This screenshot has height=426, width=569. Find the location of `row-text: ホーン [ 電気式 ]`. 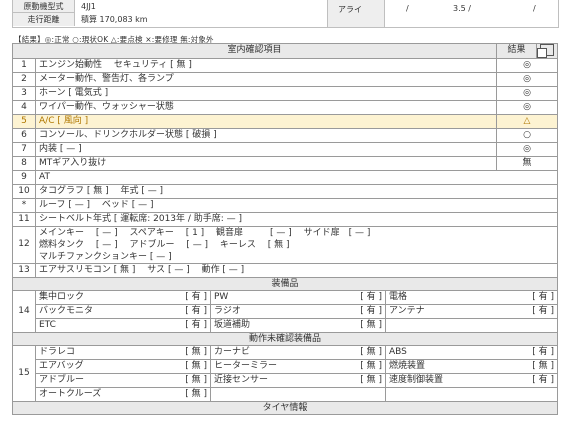

row-text: ホーン [ 電気式 ] is located at coordinates (266, 93).